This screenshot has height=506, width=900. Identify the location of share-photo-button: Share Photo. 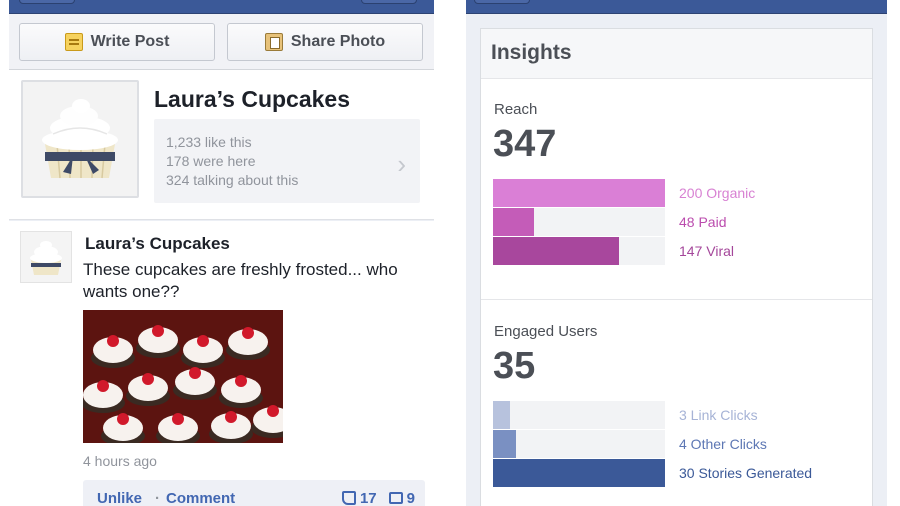
(325, 42).